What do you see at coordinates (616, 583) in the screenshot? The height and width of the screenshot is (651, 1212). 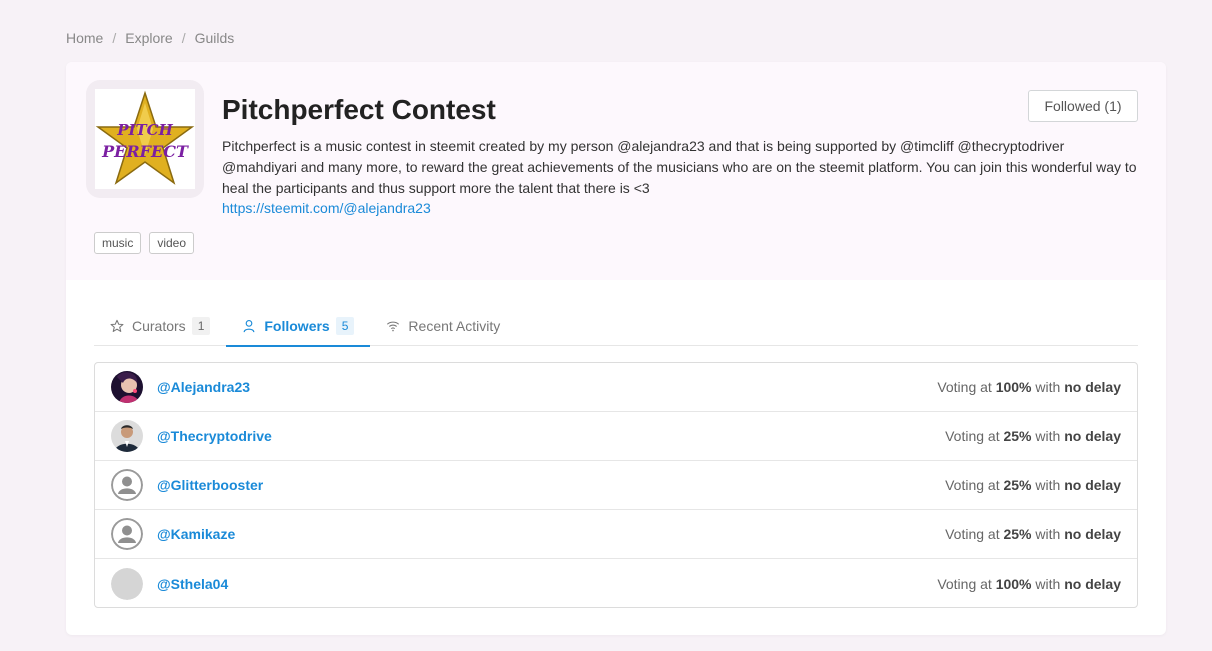 I see `list-item: @Sthela04 Voting at 100% with no delay` at bounding box center [616, 583].